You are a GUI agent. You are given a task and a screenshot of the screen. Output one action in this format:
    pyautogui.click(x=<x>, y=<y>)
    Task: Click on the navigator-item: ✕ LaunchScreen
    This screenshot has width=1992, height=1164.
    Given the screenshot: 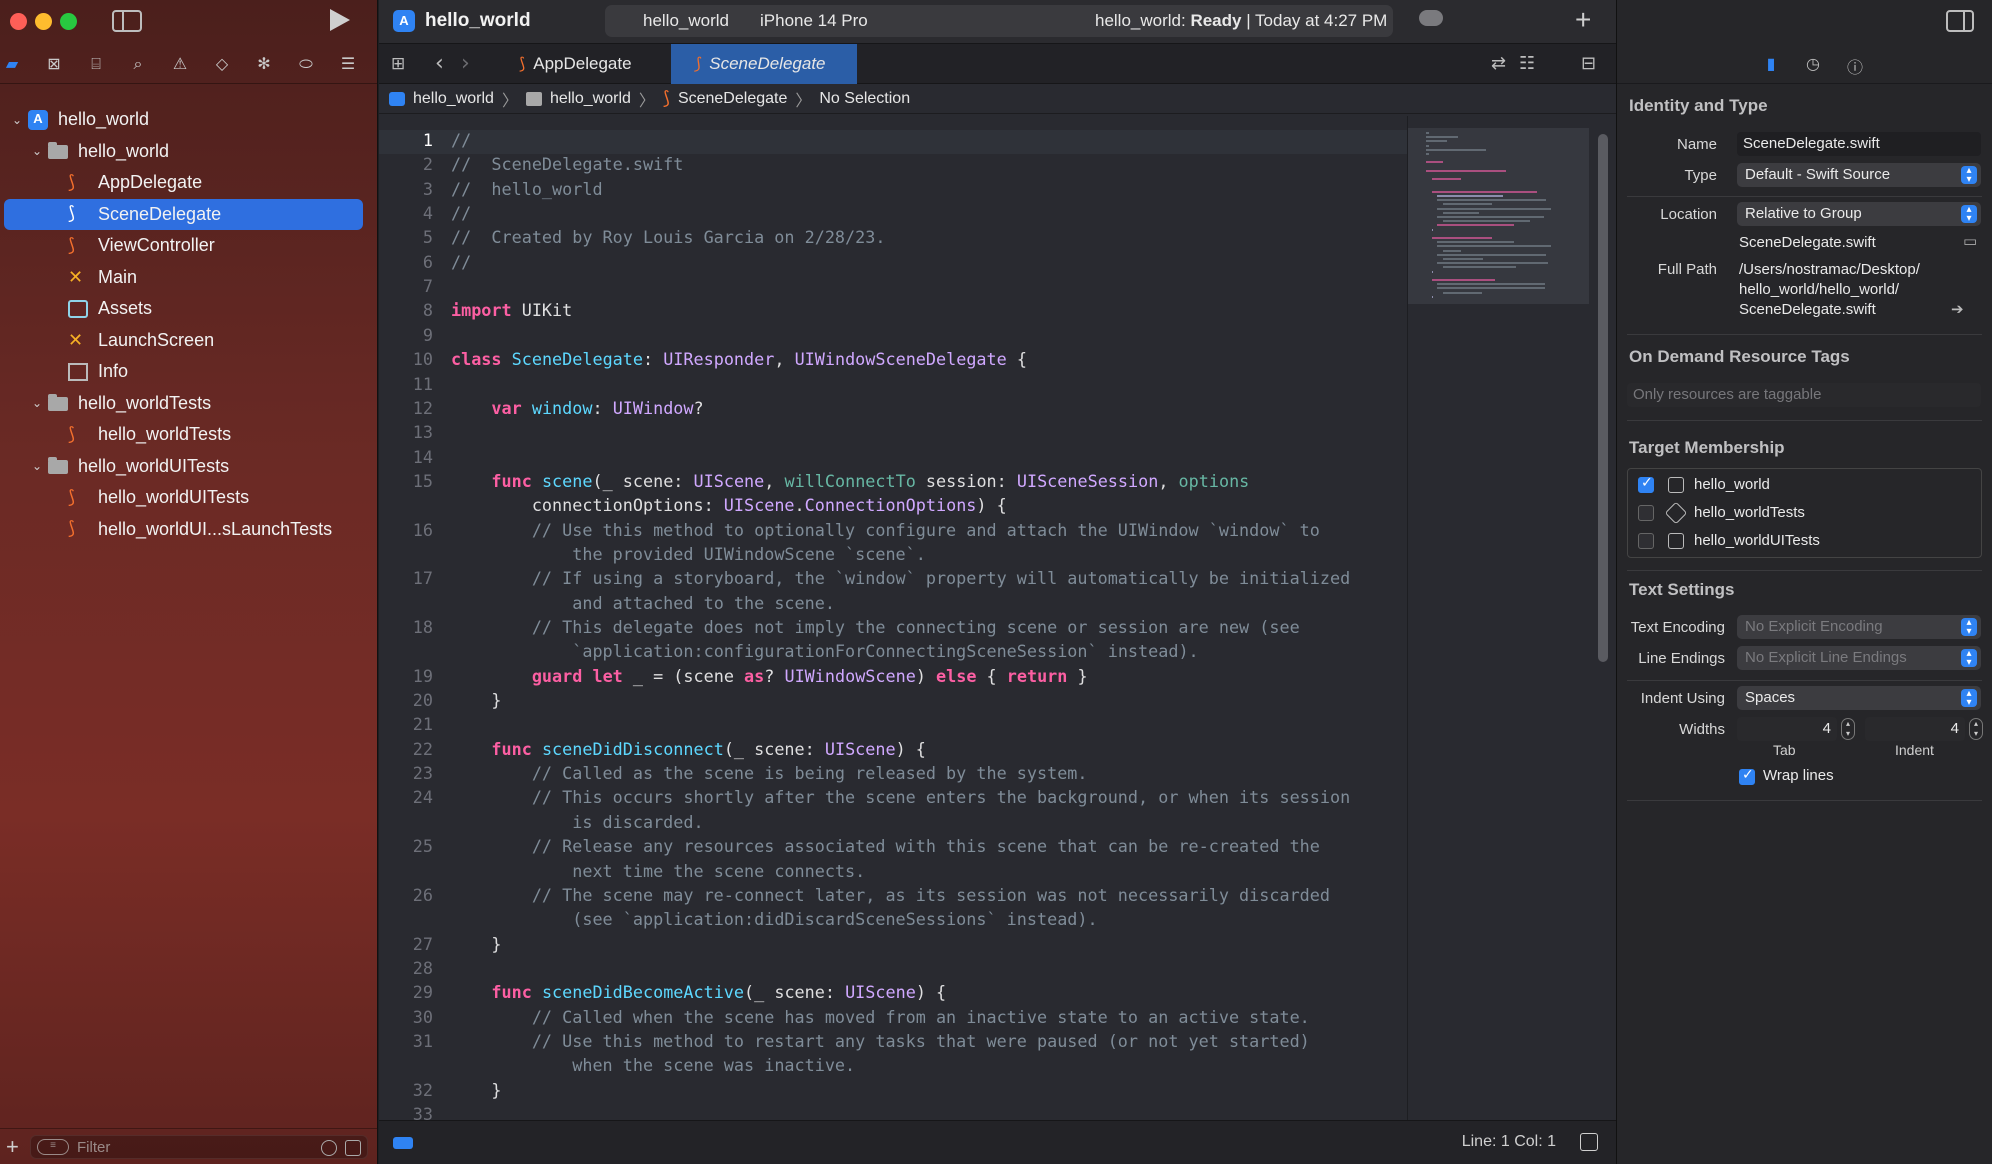 What is the action you would take?
    pyautogui.click(x=188, y=341)
    